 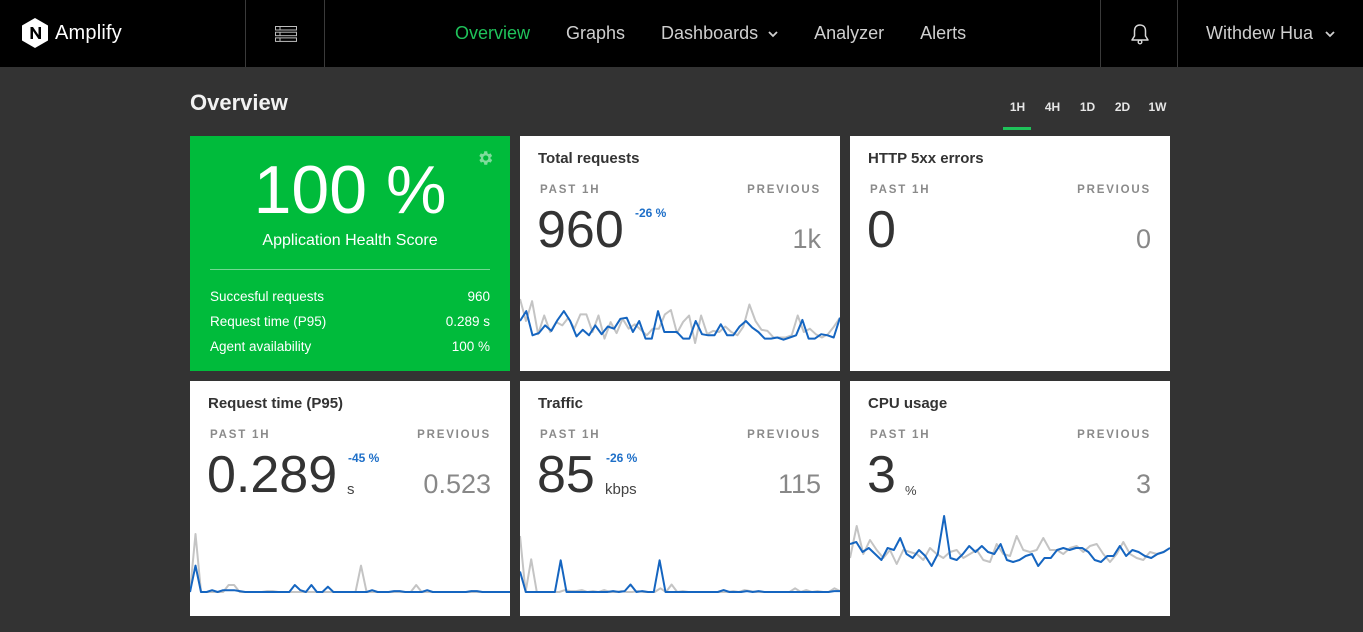 What do you see at coordinates (35, 33) in the screenshot?
I see `nginx-logo-icon` at bounding box center [35, 33].